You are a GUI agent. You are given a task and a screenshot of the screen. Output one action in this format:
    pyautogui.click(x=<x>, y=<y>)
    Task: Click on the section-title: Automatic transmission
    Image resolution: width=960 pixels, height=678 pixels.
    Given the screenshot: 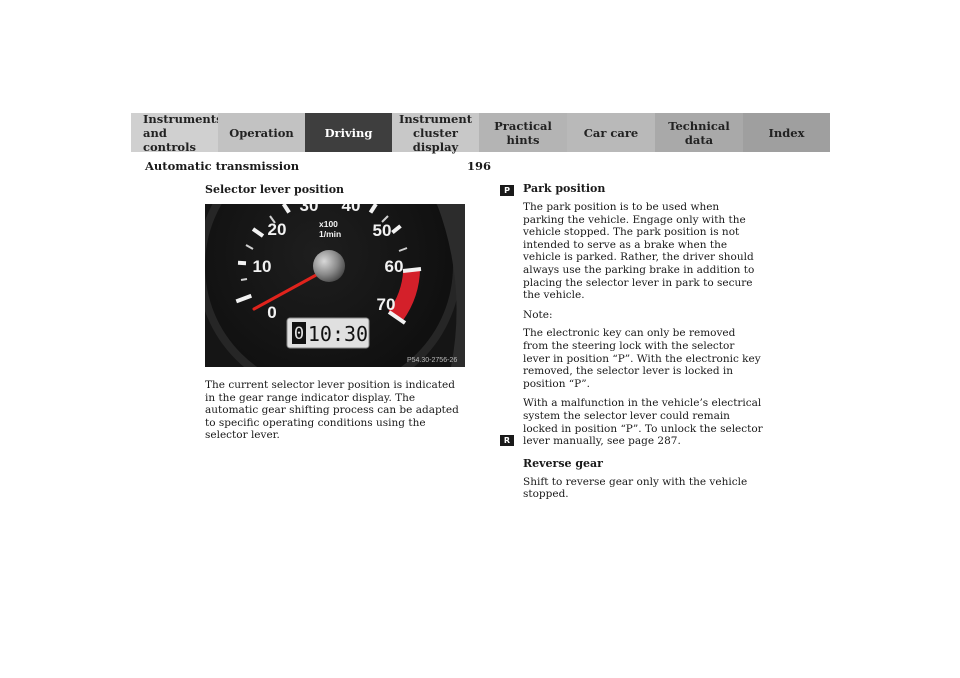 What is the action you would take?
    pyautogui.click(x=222, y=166)
    